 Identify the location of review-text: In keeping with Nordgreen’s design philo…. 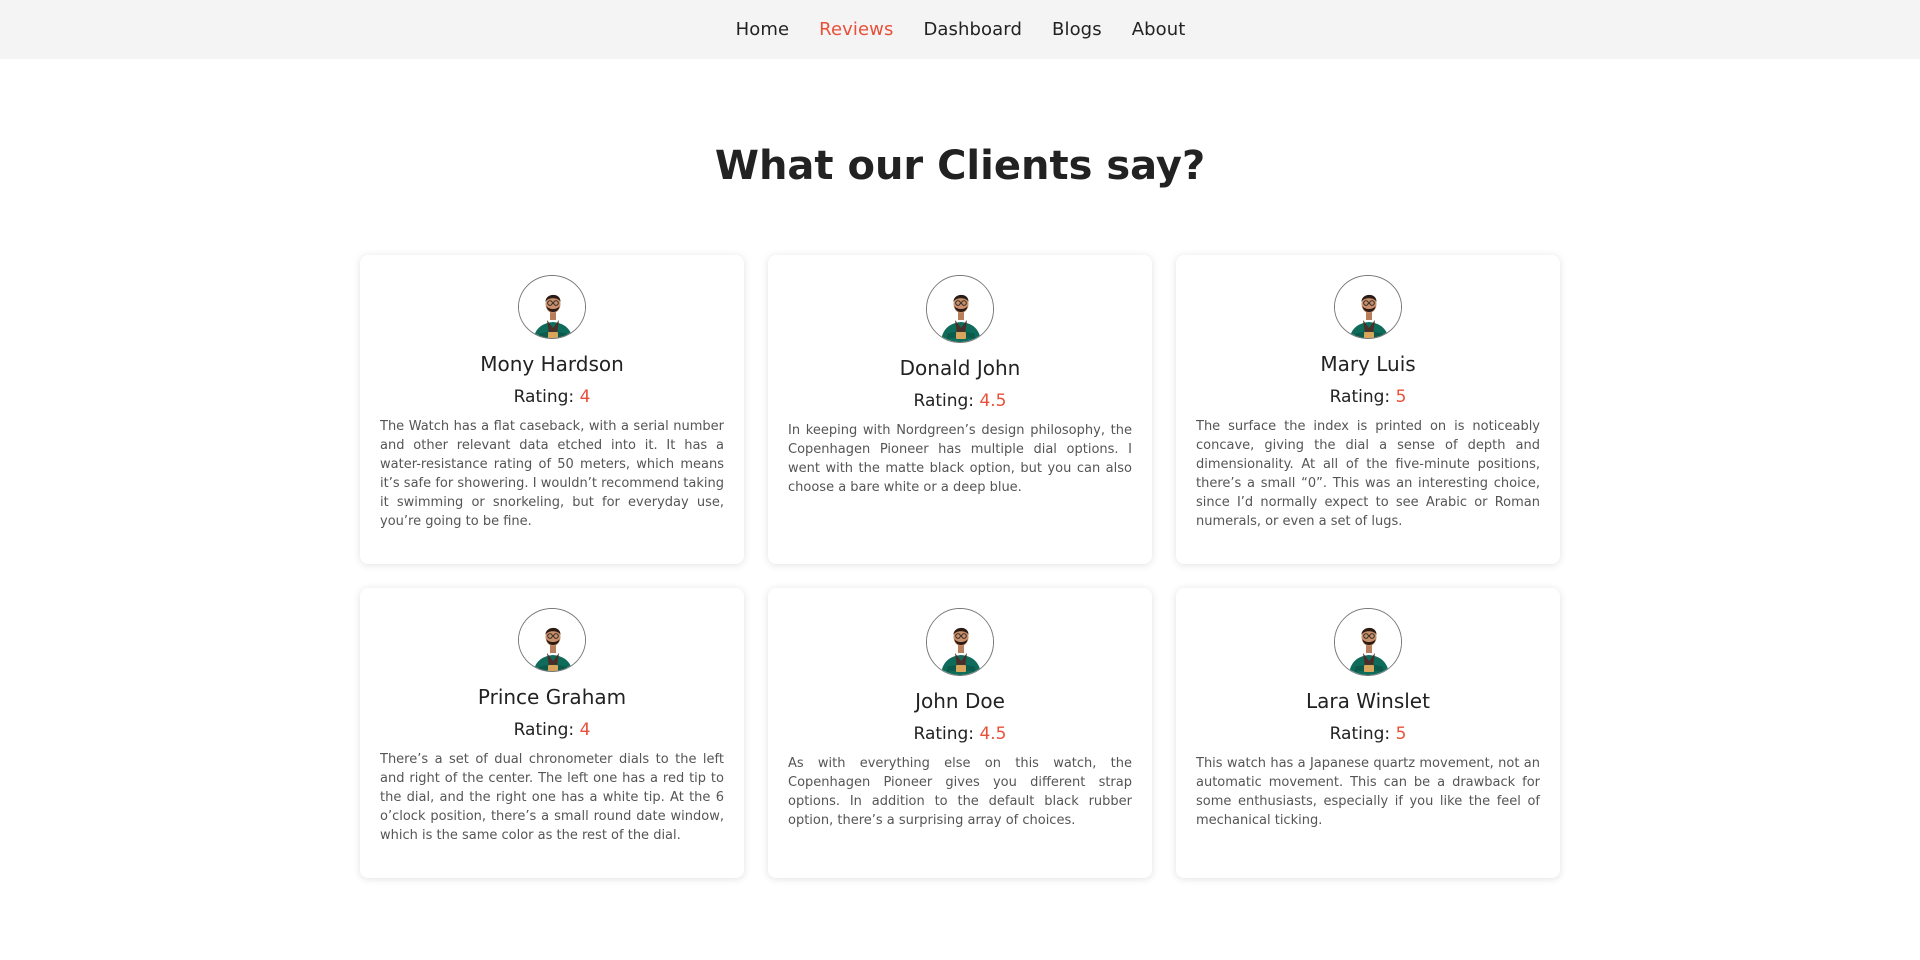
(960, 459).